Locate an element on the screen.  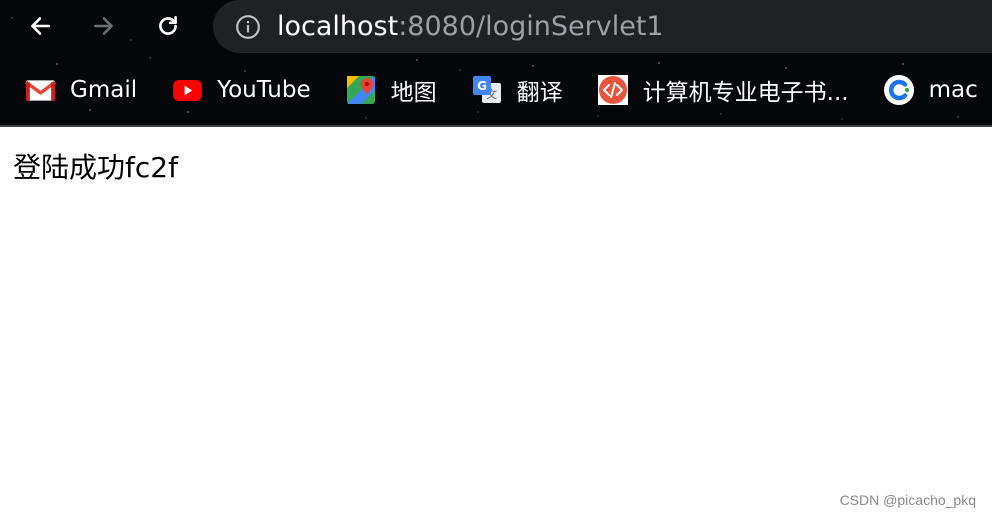
bookmark-youtube: YouTube is located at coordinates (241, 90).